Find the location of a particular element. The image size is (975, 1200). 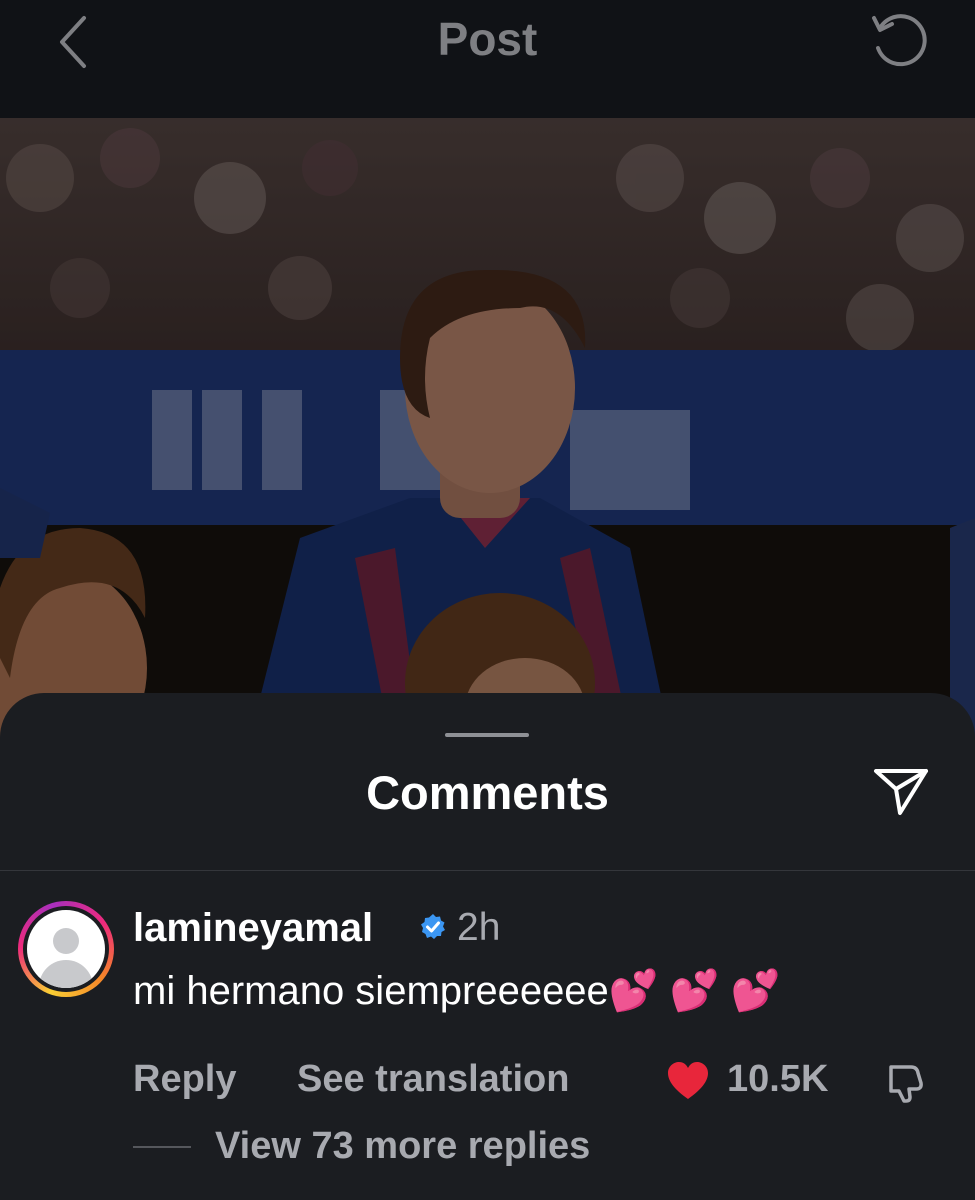

replies-line is located at coordinates (162, 1147).